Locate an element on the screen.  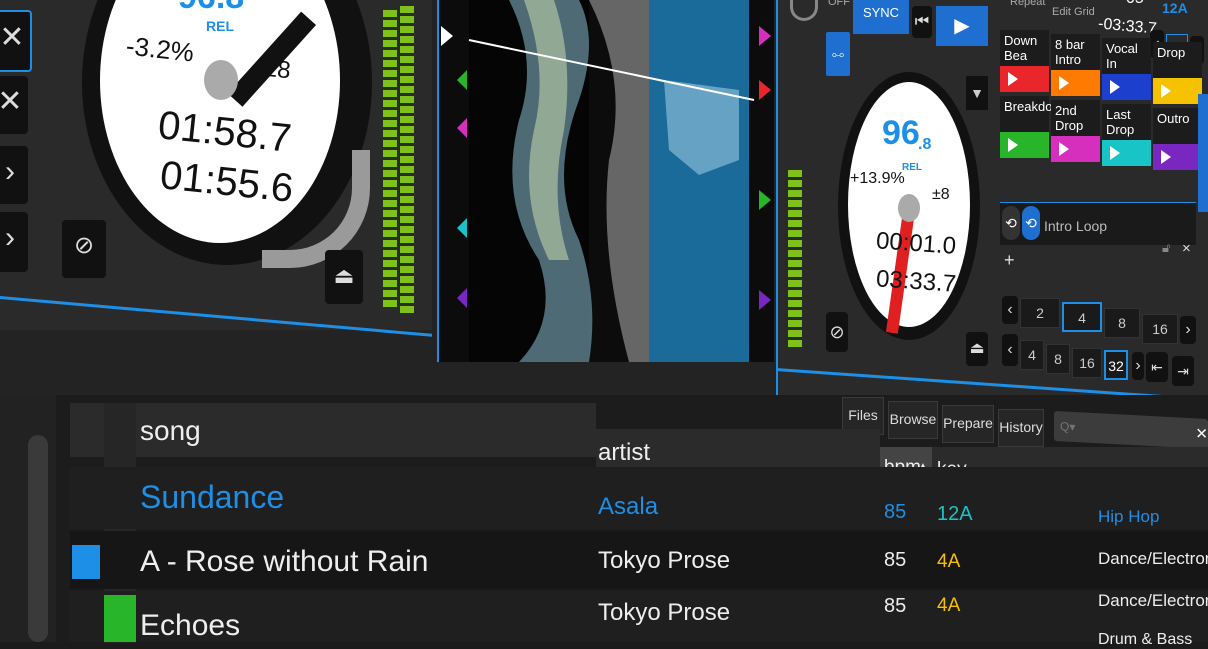
time-top: 05 is located at coordinates (1135, 4).